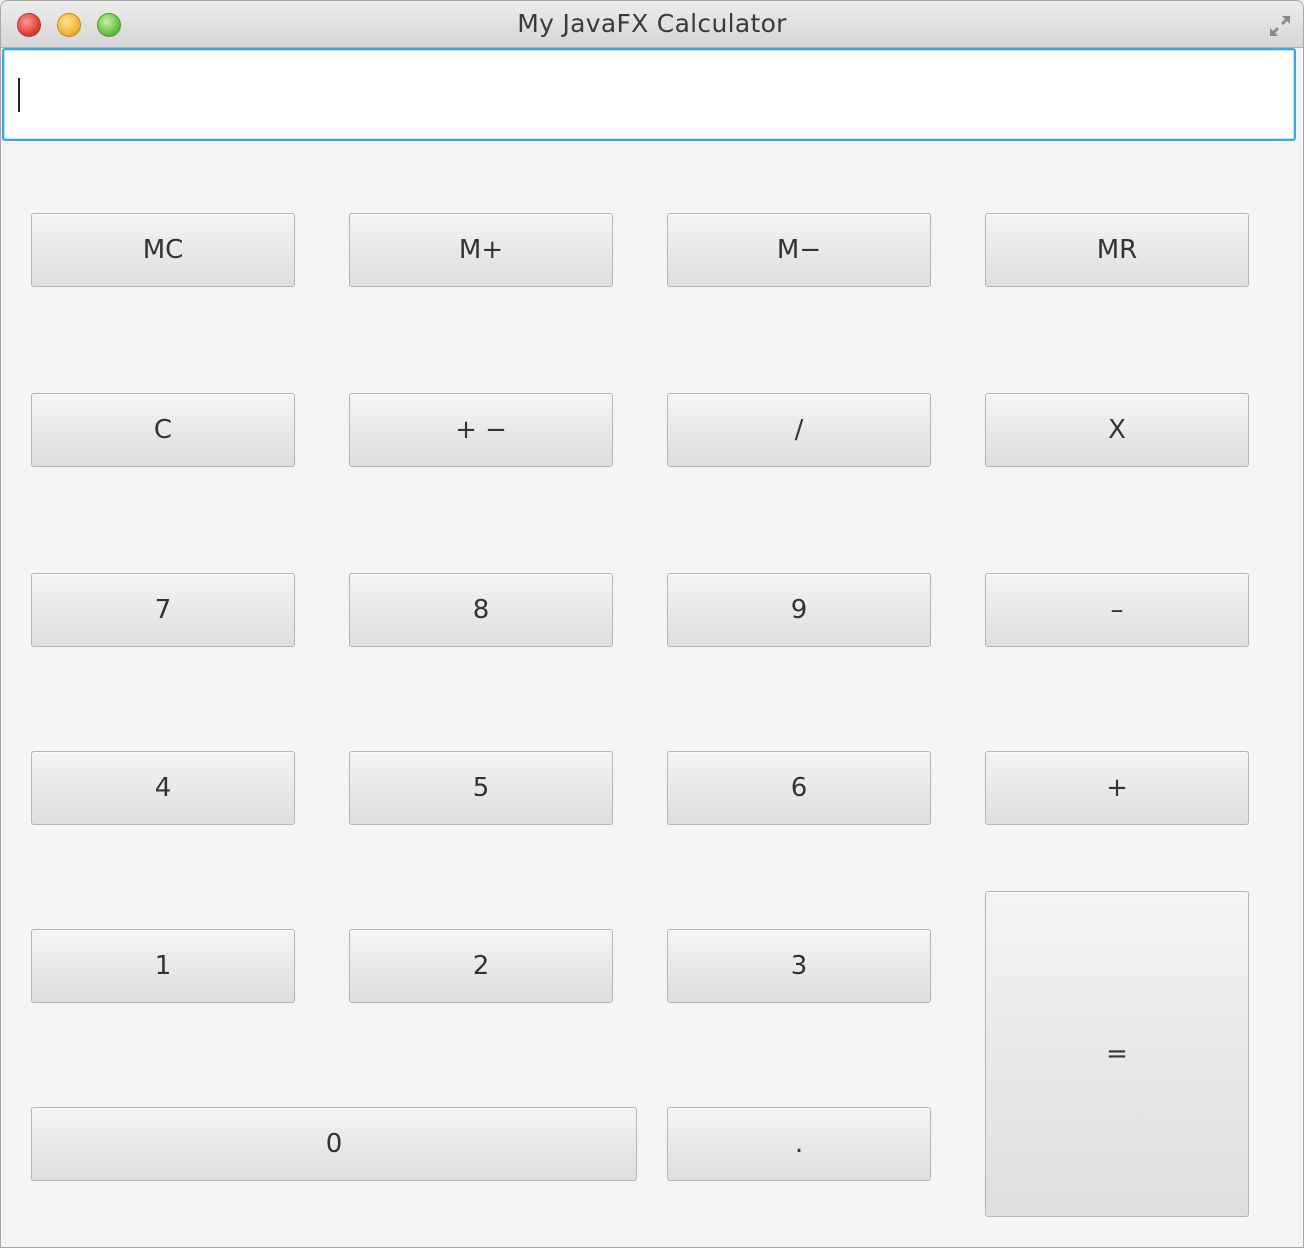 This screenshot has width=1304, height=1248. Describe the element at coordinates (163, 788) in the screenshot. I see `digit-4-button: 4` at that location.